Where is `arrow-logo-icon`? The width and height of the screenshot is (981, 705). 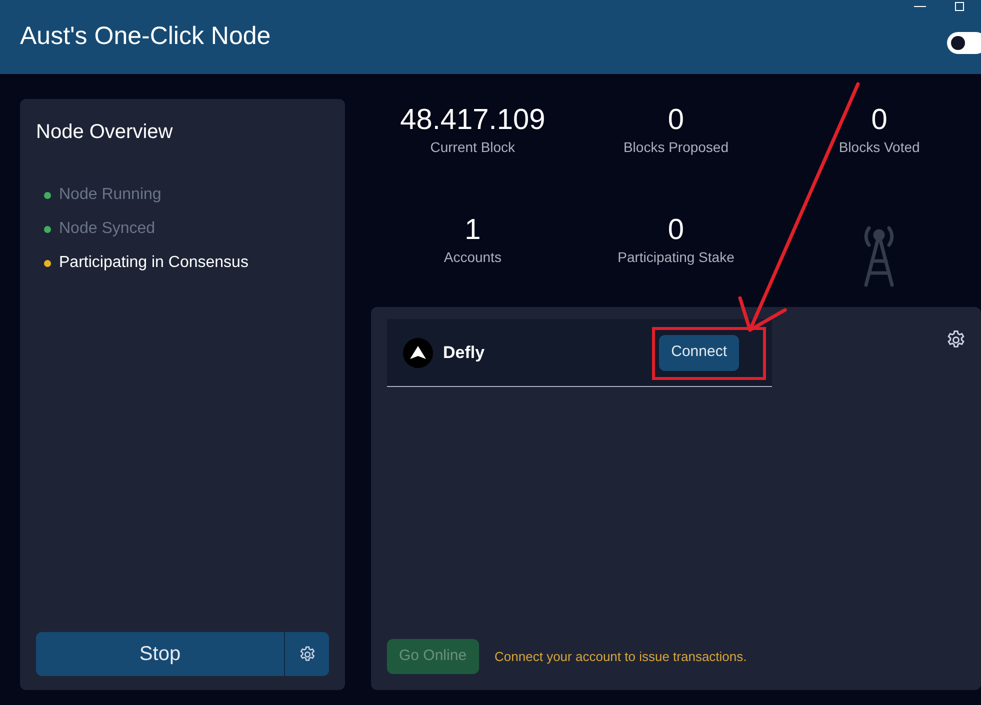 arrow-logo-icon is located at coordinates (418, 353).